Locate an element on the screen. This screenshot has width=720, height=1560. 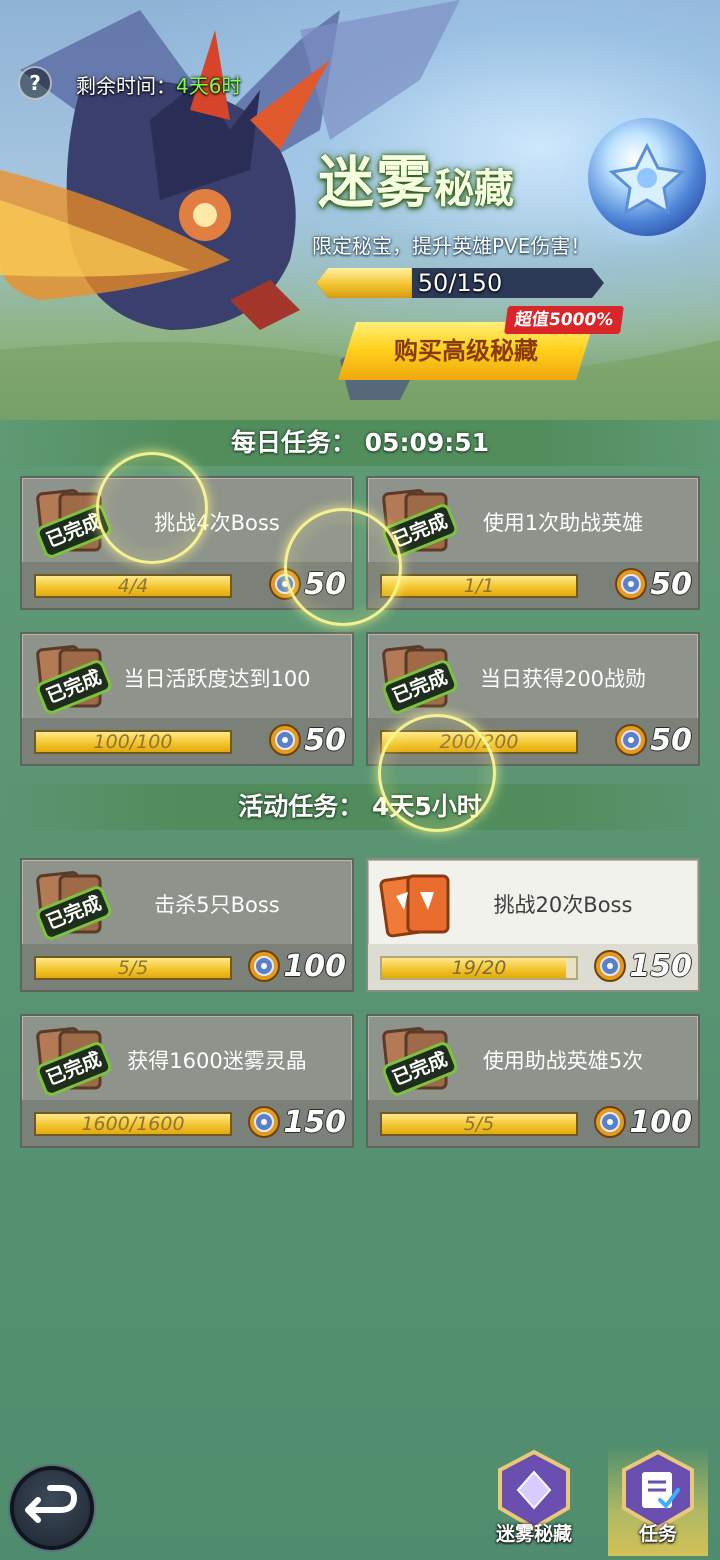
task-progress-bar: 4/4 is located at coordinates (133, 586).